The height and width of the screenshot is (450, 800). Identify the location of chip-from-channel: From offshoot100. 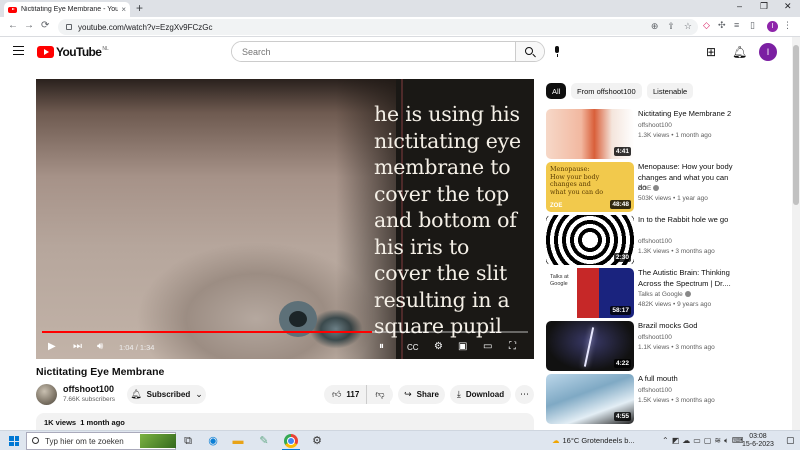
(606, 91).